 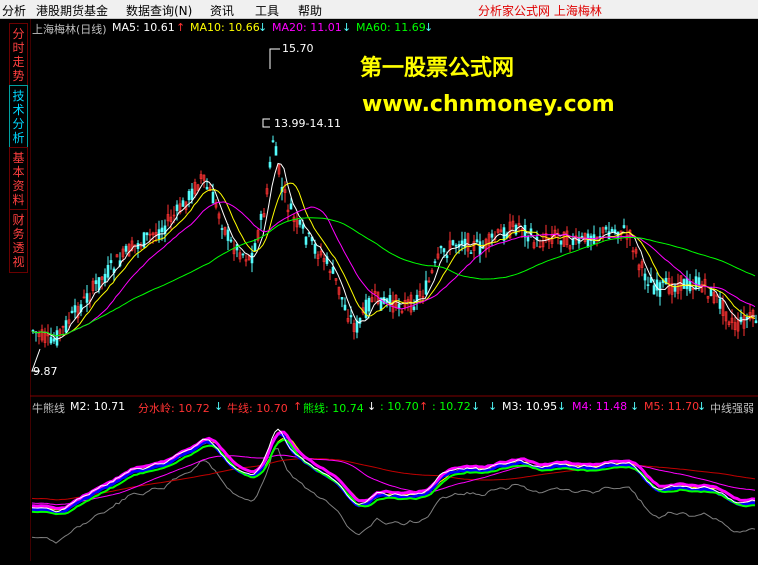 What do you see at coordinates (562, 406) in the screenshot?
I see `m3-arrow: ↓` at bounding box center [562, 406].